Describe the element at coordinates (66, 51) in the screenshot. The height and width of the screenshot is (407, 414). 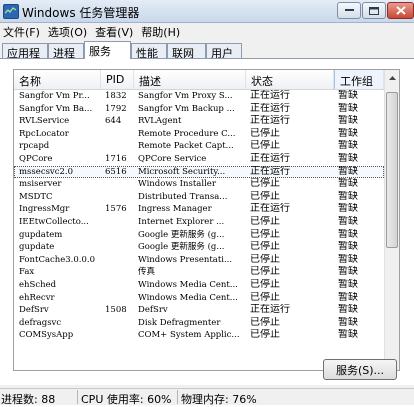
I see `tab-processes: 进程` at that location.